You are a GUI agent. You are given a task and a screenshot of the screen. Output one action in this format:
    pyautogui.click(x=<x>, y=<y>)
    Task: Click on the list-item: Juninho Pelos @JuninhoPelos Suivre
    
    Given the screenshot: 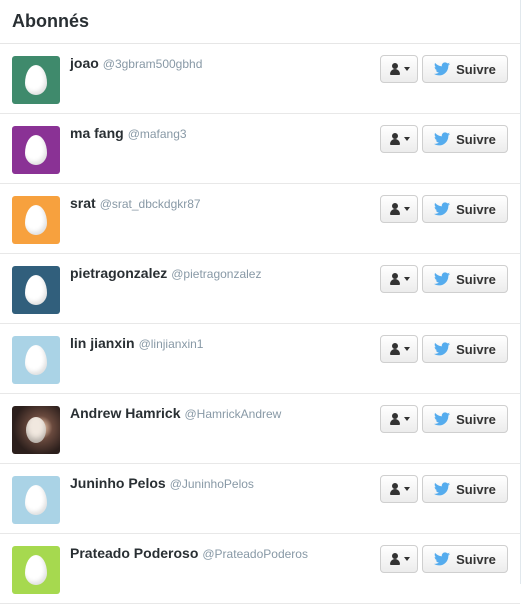 What is the action you would take?
    pyautogui.click(x=260, y=499)
    